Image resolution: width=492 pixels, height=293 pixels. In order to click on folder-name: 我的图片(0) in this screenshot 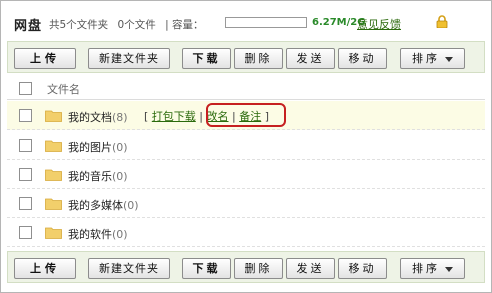, I will do `click(98, 147)`.